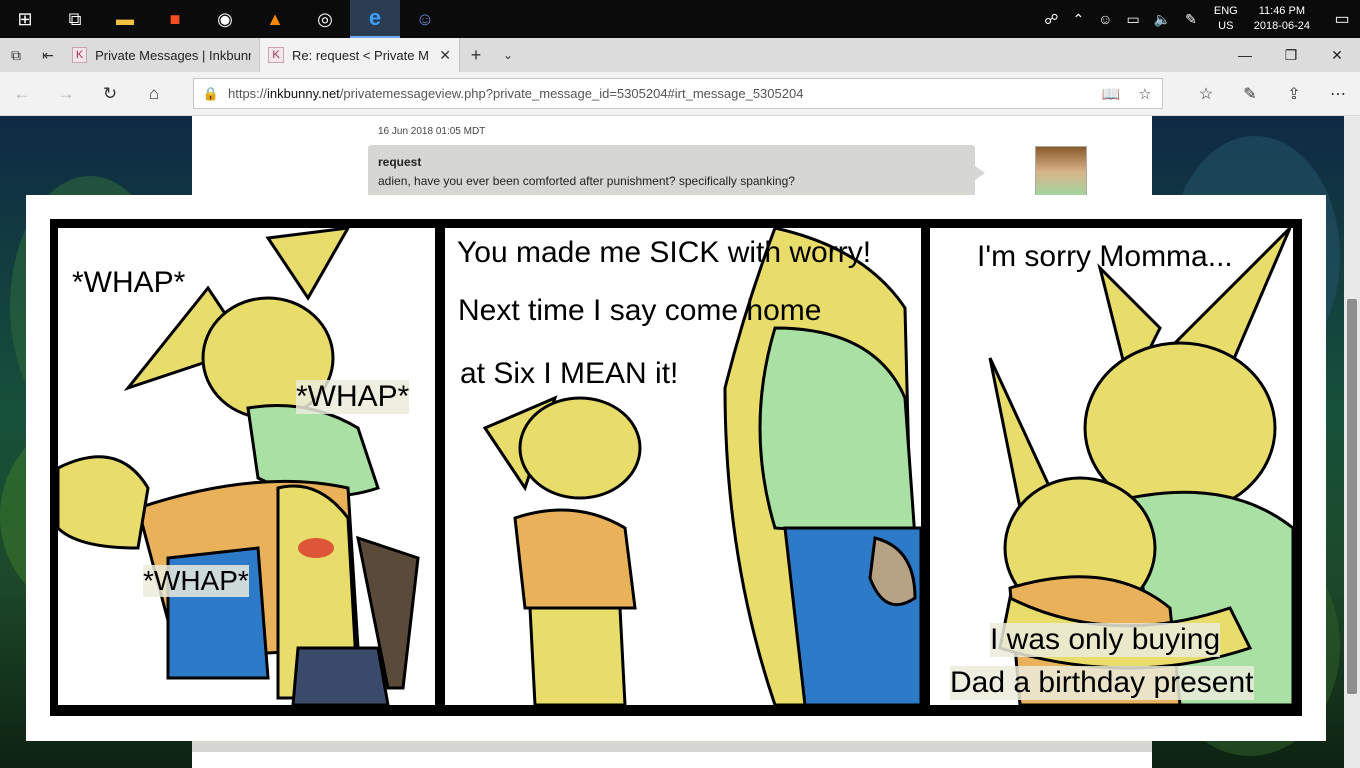 The image size is (1360, 768). Describe the element at coordinates (353, 397) in the screenshot. I see `sfx-whap-2: *WHAP*` at that location.